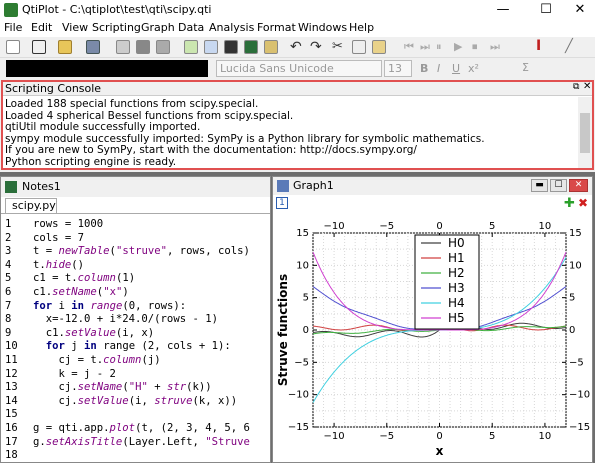  What do you see at coordinates (11, 346) in the screenshot?
I see `line-number: 10` at bounding box center [11, 346].